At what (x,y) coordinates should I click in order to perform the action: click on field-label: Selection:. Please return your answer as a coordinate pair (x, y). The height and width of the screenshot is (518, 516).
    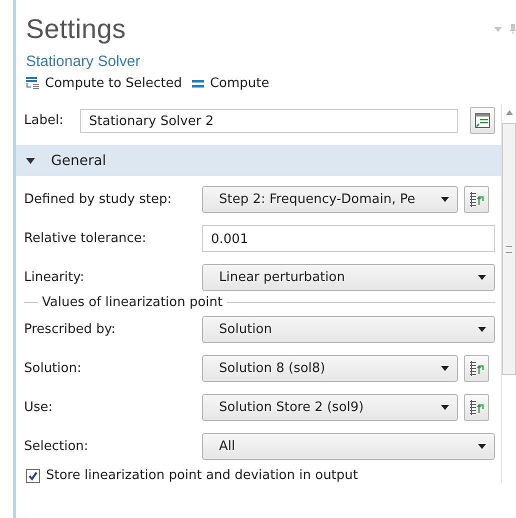
    Looking at the image, I should click on (57, 446).